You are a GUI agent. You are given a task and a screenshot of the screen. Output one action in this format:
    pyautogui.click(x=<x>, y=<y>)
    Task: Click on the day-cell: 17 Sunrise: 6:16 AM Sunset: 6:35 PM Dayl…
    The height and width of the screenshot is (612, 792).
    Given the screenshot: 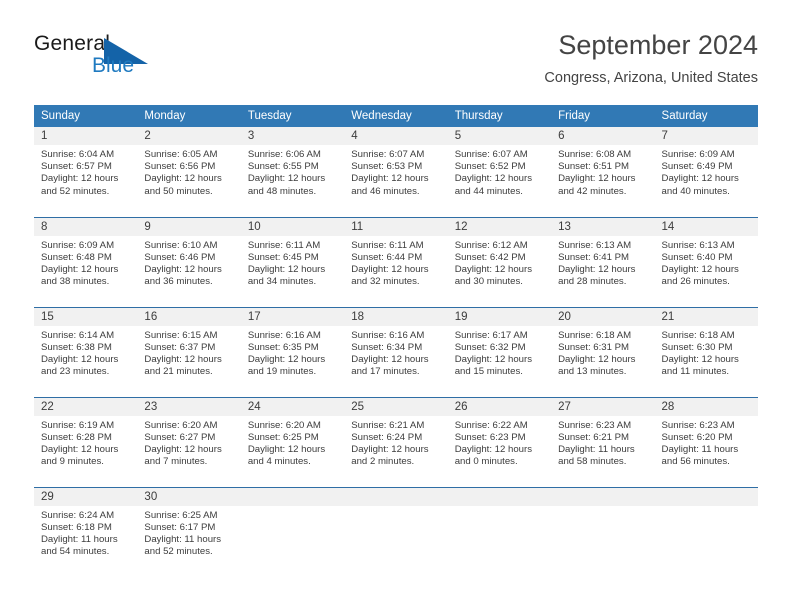 What is the action you would take?
    pyautogui.click(x=292, y=351)
    